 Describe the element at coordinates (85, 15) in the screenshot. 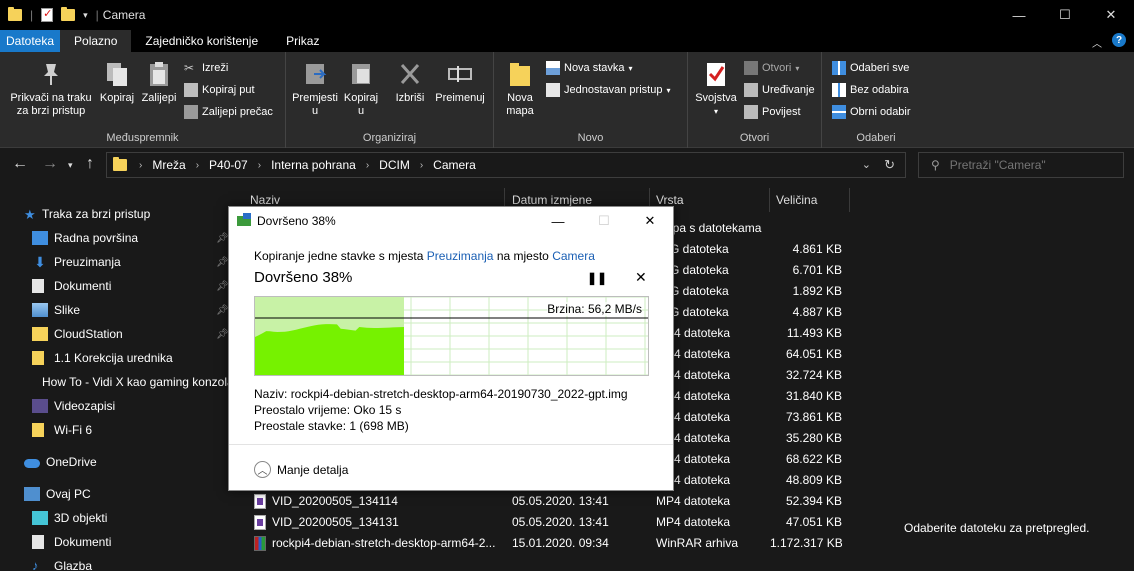

I see `customize-toolbar-chevron-icon: ▾` at that location.